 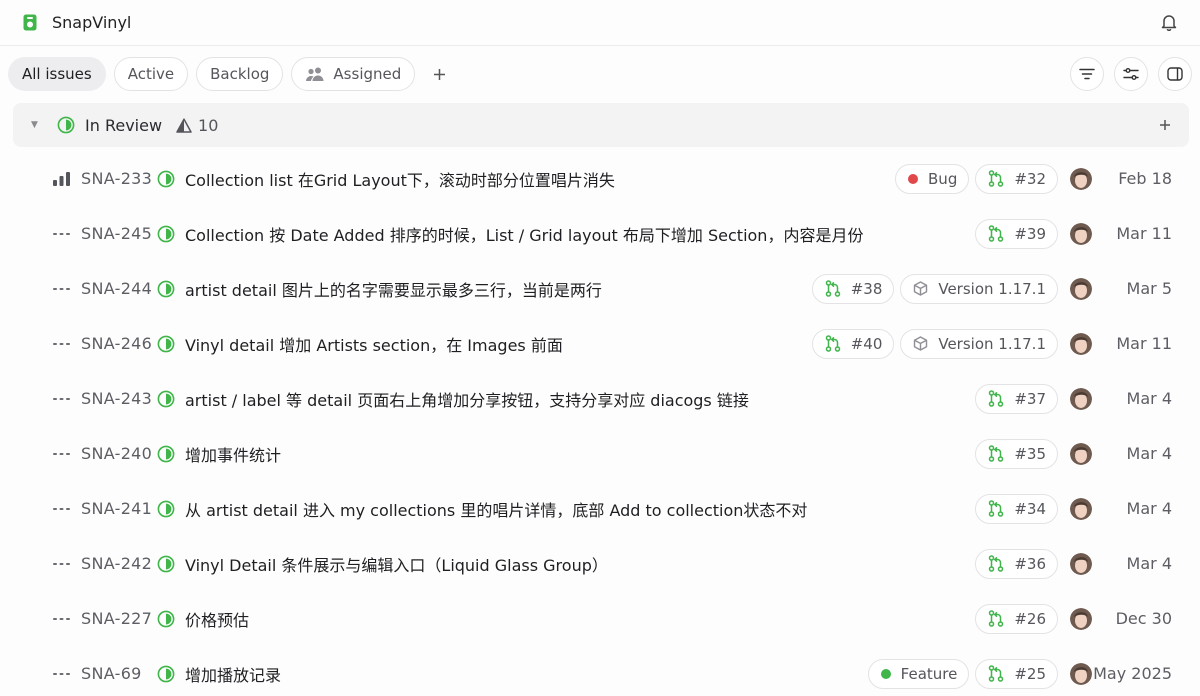 I want to click on add-view-plus-icon, so click(x=439, y=74).